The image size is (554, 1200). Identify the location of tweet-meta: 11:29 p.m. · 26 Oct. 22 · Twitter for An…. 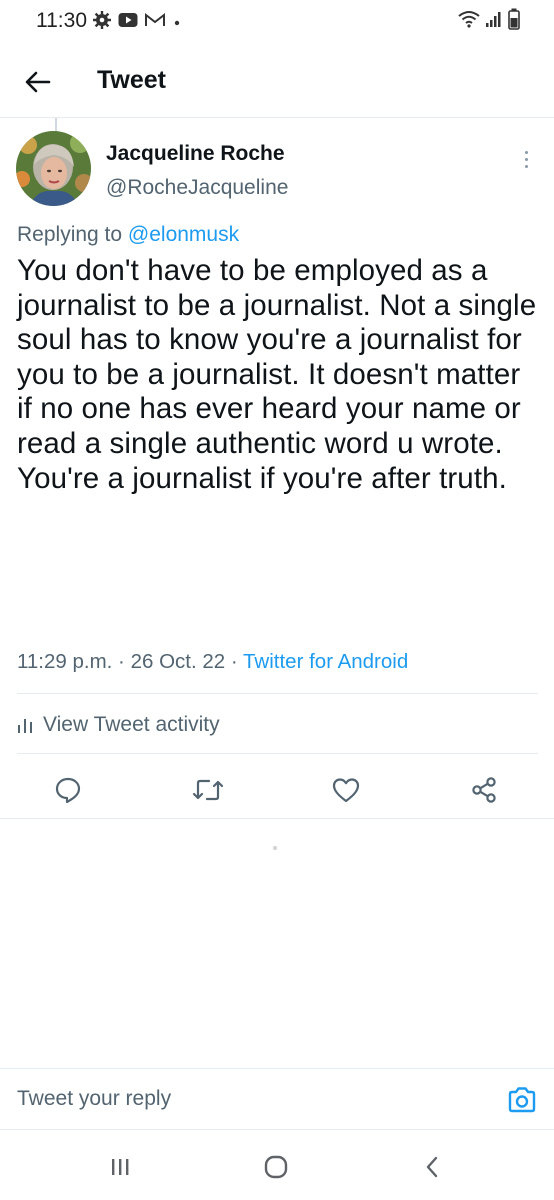
(212, 662).